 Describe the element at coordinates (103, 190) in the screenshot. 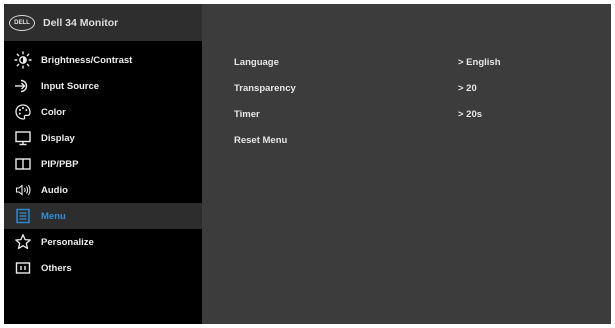

I see `sidebar-item-audio: Audio` at that location.